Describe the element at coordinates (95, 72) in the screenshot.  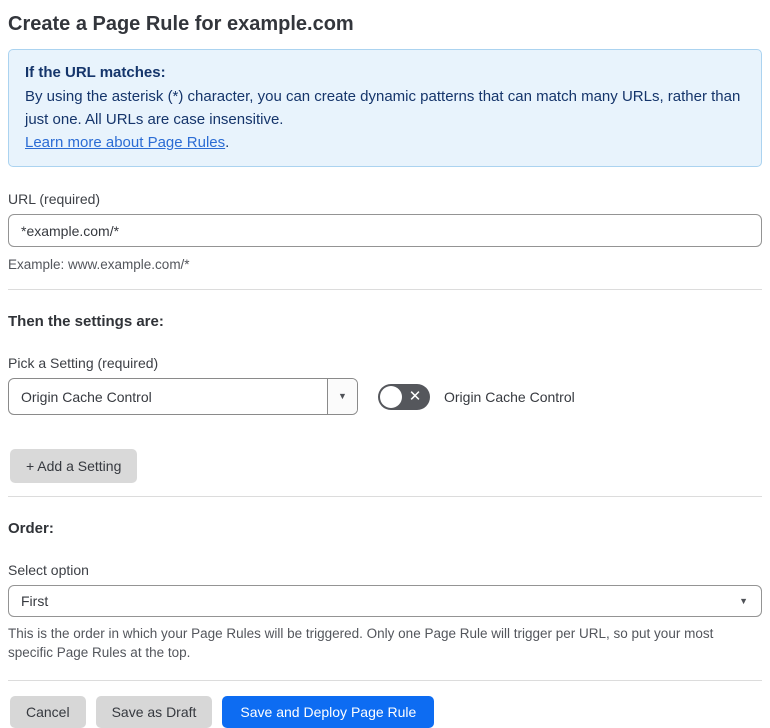
I see `info-box-heading: If the URL matches:` at that location.